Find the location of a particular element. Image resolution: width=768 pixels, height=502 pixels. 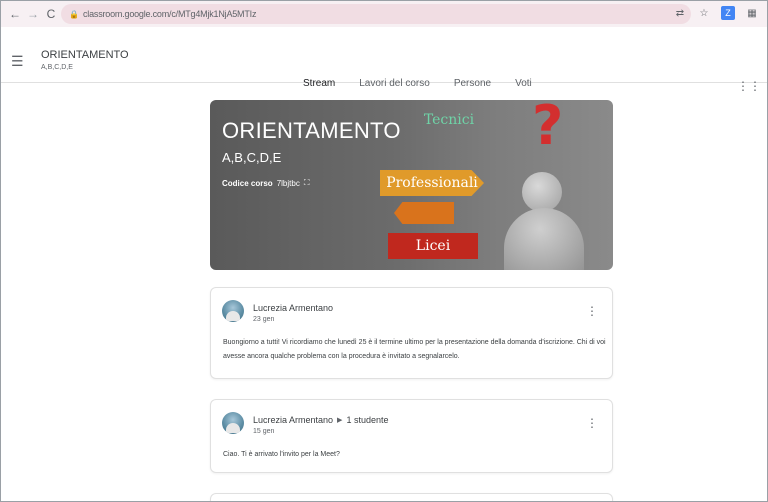

class-title: ORIENTAMENTO is located at coordinates (85, 55).